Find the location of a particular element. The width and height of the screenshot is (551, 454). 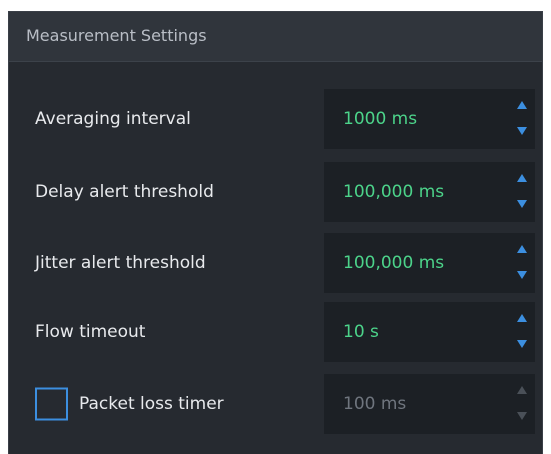

packet-loss-timer-checkbox is located at coordinates (51, 404).